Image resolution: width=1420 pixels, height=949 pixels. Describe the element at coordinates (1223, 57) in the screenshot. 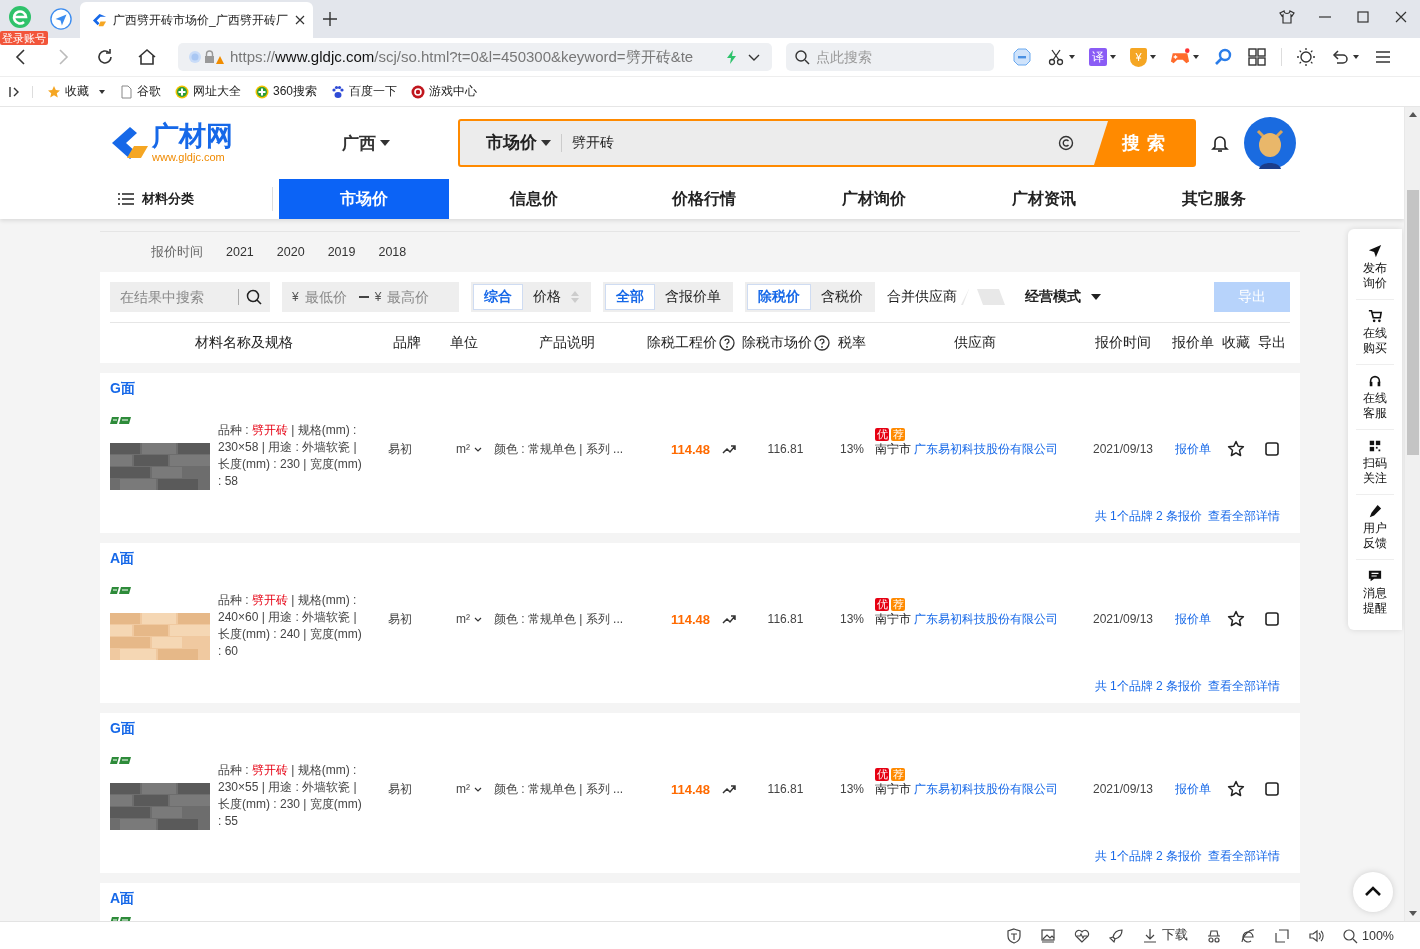

I see `key-icon` at that location.